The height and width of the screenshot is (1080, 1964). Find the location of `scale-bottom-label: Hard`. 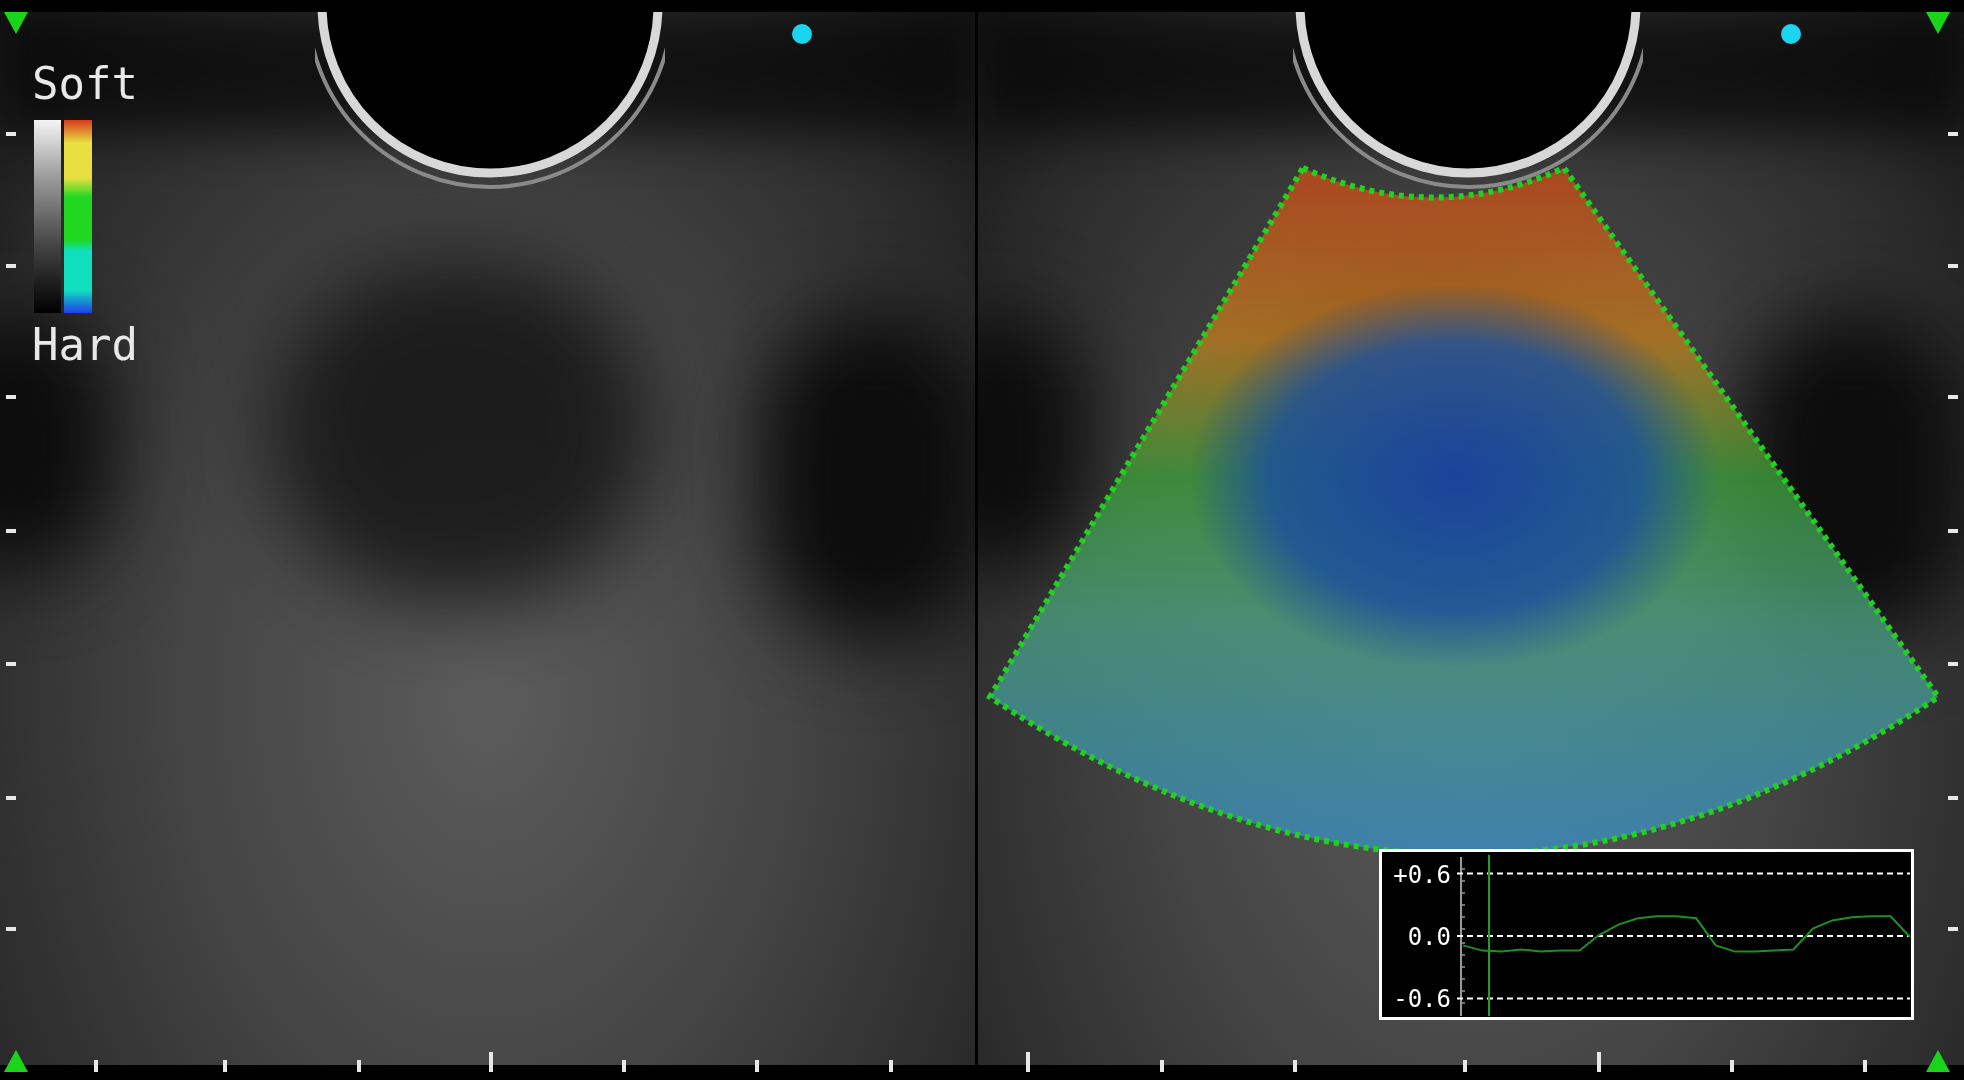

scale-bottom-label: Hard is located at coordinates (85, 345).